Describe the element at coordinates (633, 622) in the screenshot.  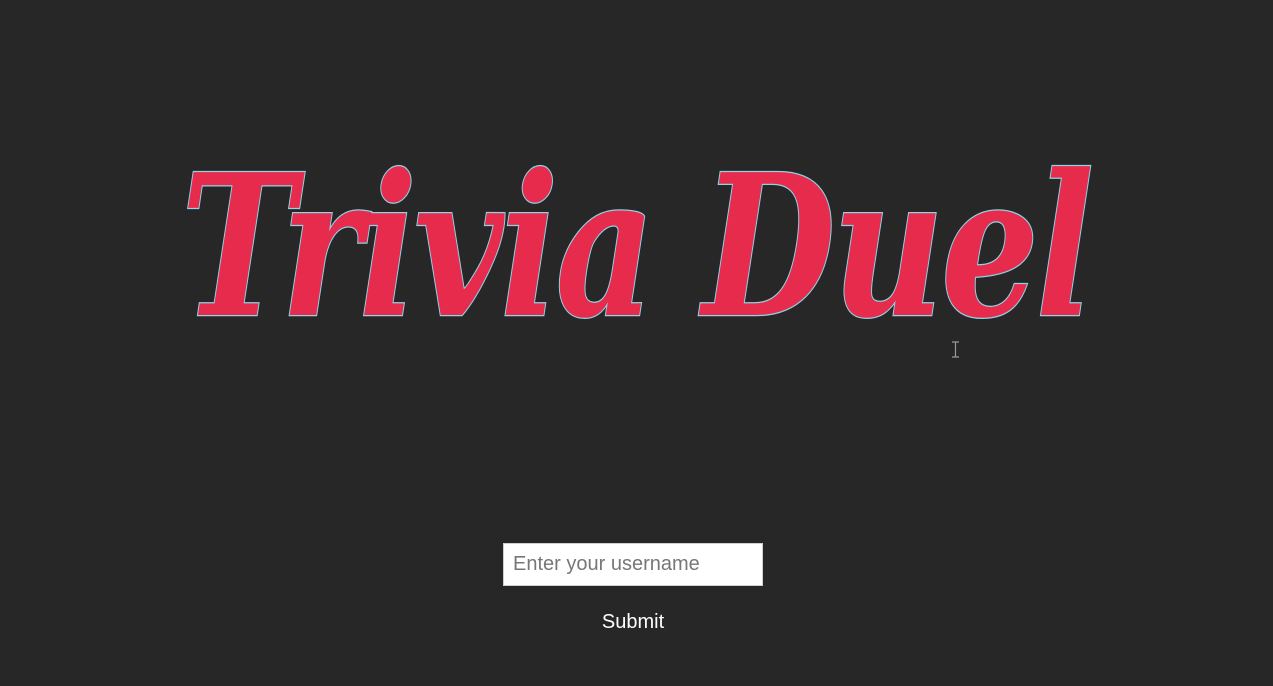
I see `submit-button: Submit` at that location.